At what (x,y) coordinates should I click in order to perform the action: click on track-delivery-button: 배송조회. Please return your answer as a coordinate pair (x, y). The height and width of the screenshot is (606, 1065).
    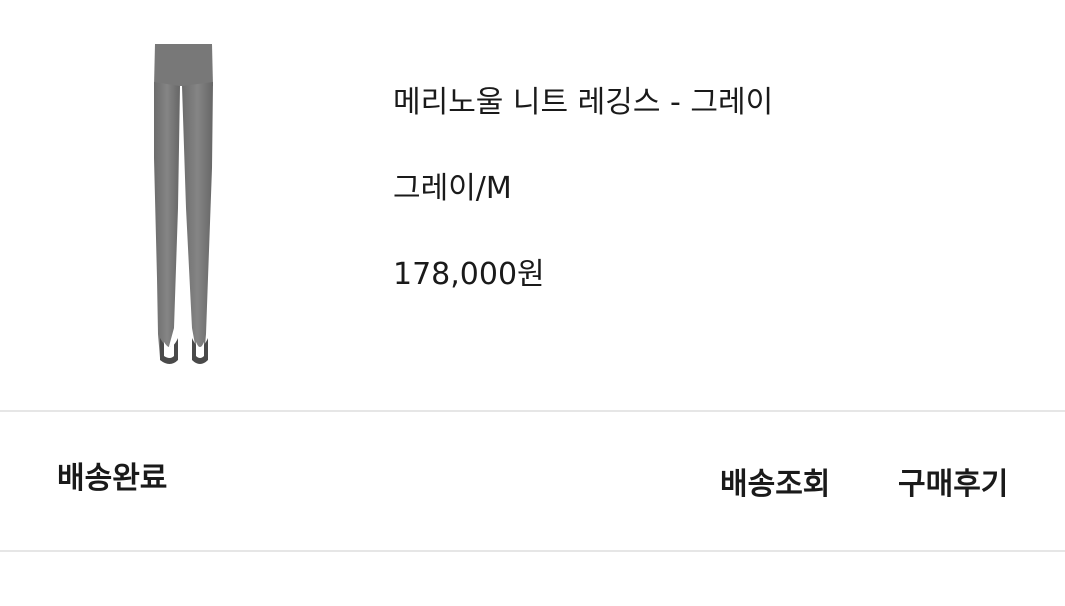
    Looking at the image, I should click on (775, 485).